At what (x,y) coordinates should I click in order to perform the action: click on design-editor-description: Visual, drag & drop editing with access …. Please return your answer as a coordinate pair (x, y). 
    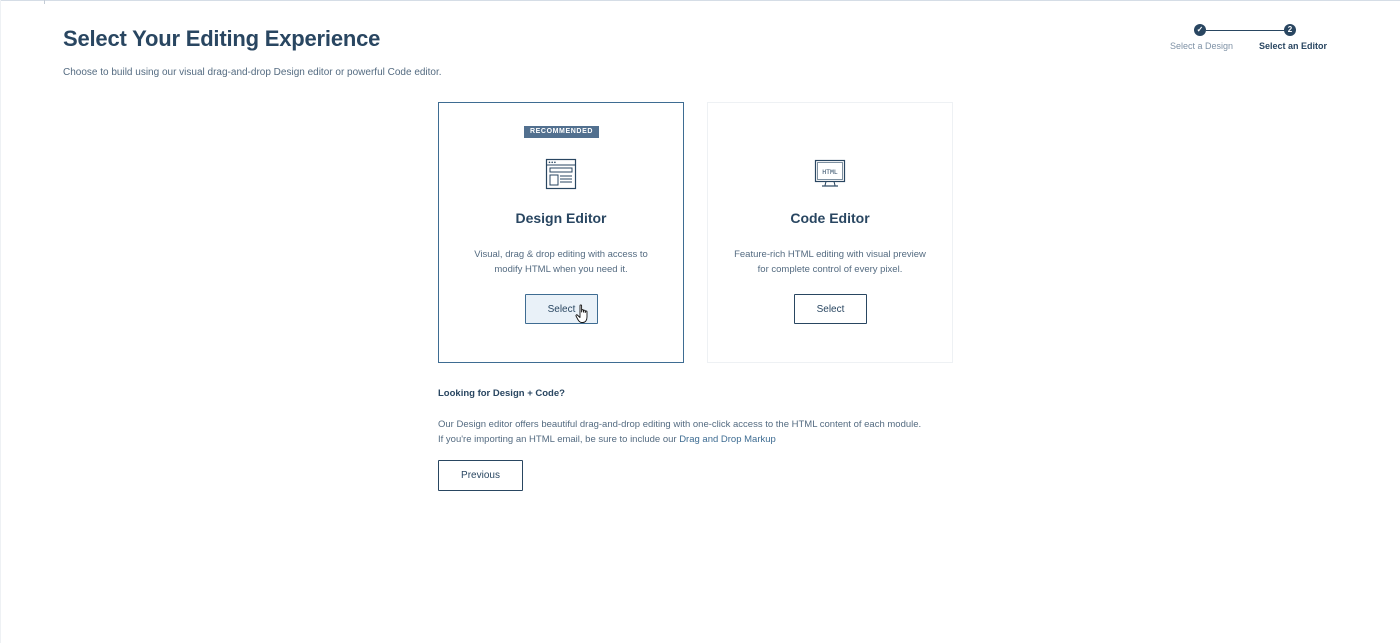
    Looking at the image, I should click on (561, 262).